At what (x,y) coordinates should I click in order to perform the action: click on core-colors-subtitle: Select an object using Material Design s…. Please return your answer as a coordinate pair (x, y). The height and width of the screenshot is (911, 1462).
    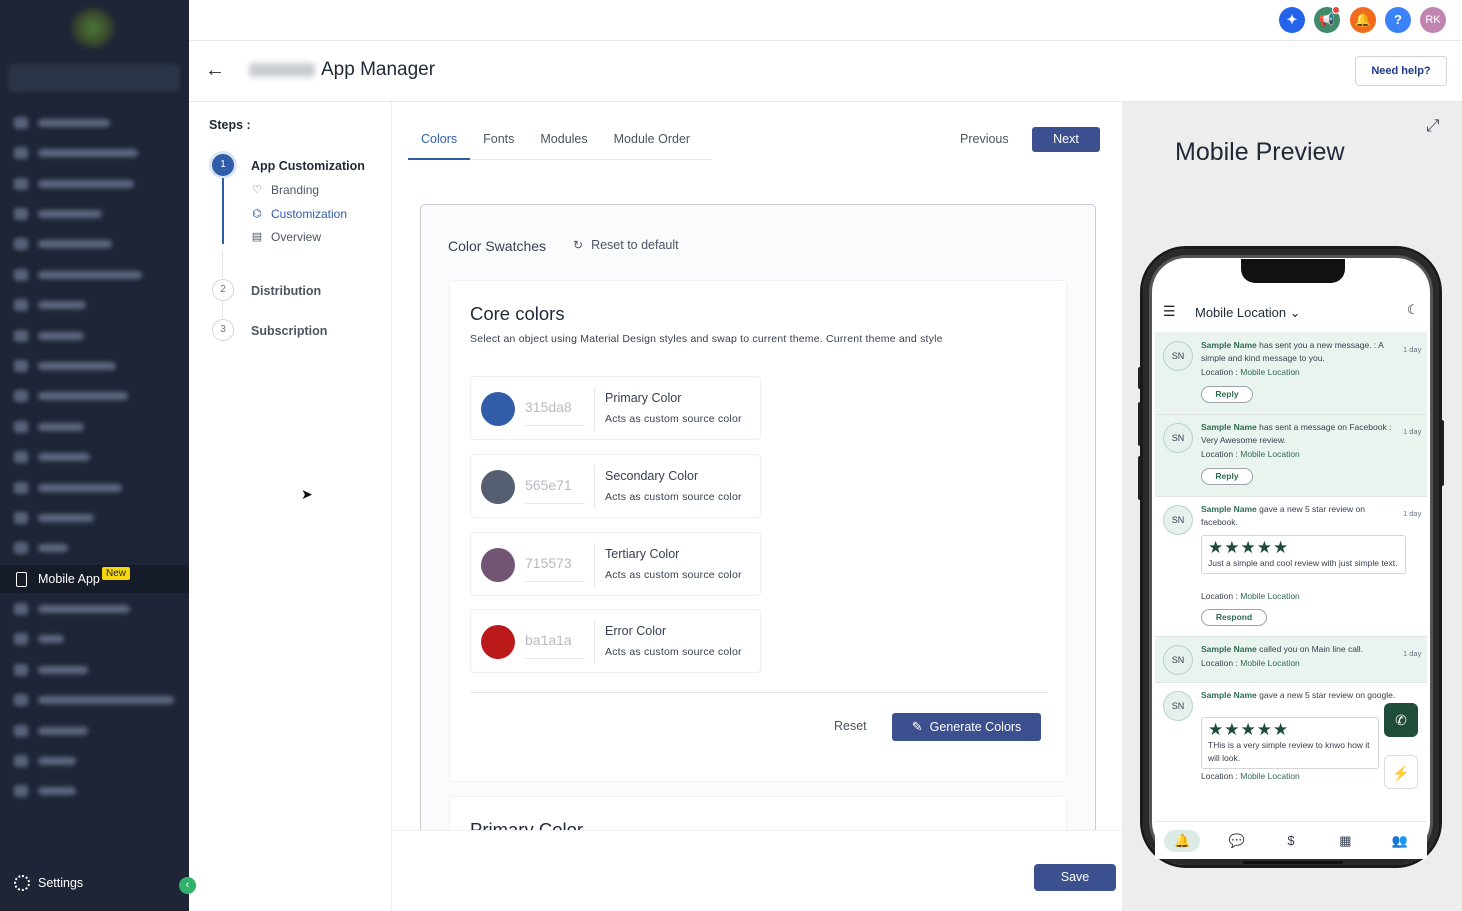
    Looking at the image, I should click on (706, 339).